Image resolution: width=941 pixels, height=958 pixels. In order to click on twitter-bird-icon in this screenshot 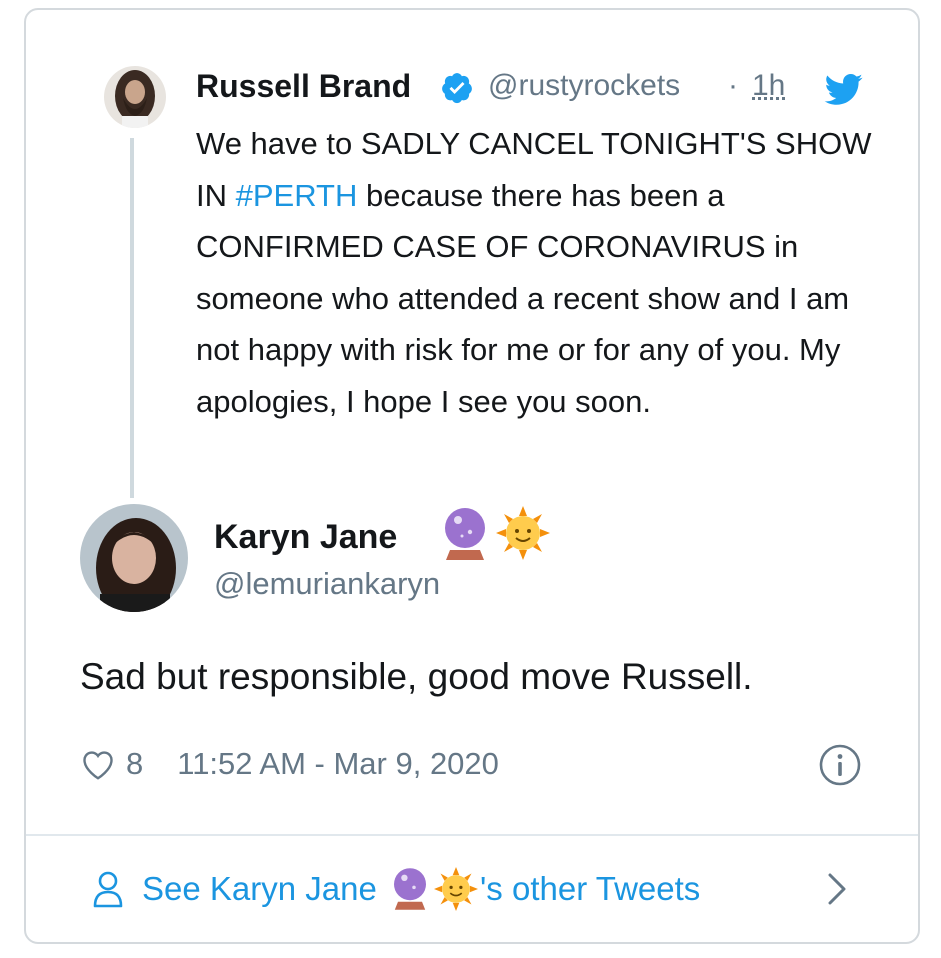, I will do `click(844, 90)`.